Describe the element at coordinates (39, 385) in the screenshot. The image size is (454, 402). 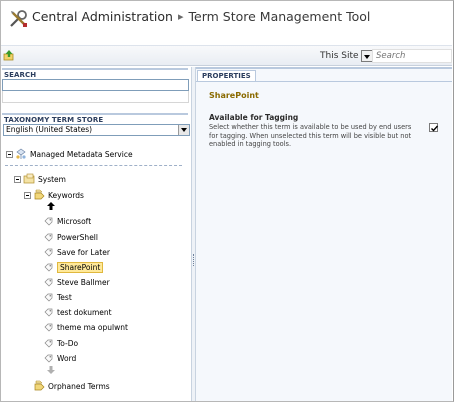
I see `orphaned-termset-icon` at that location.